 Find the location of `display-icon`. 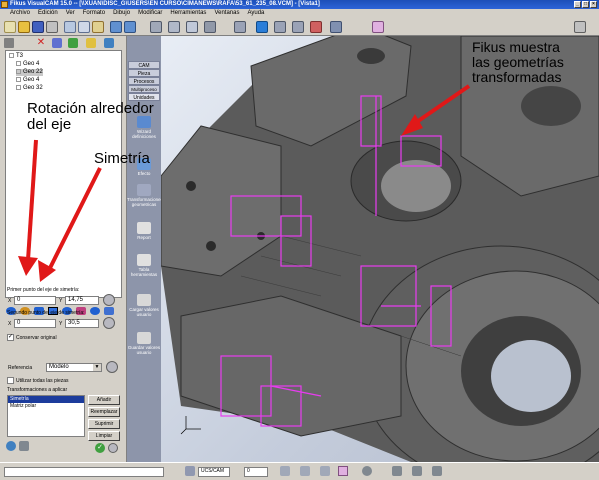

display-icon is located at coordinates (437, 471).